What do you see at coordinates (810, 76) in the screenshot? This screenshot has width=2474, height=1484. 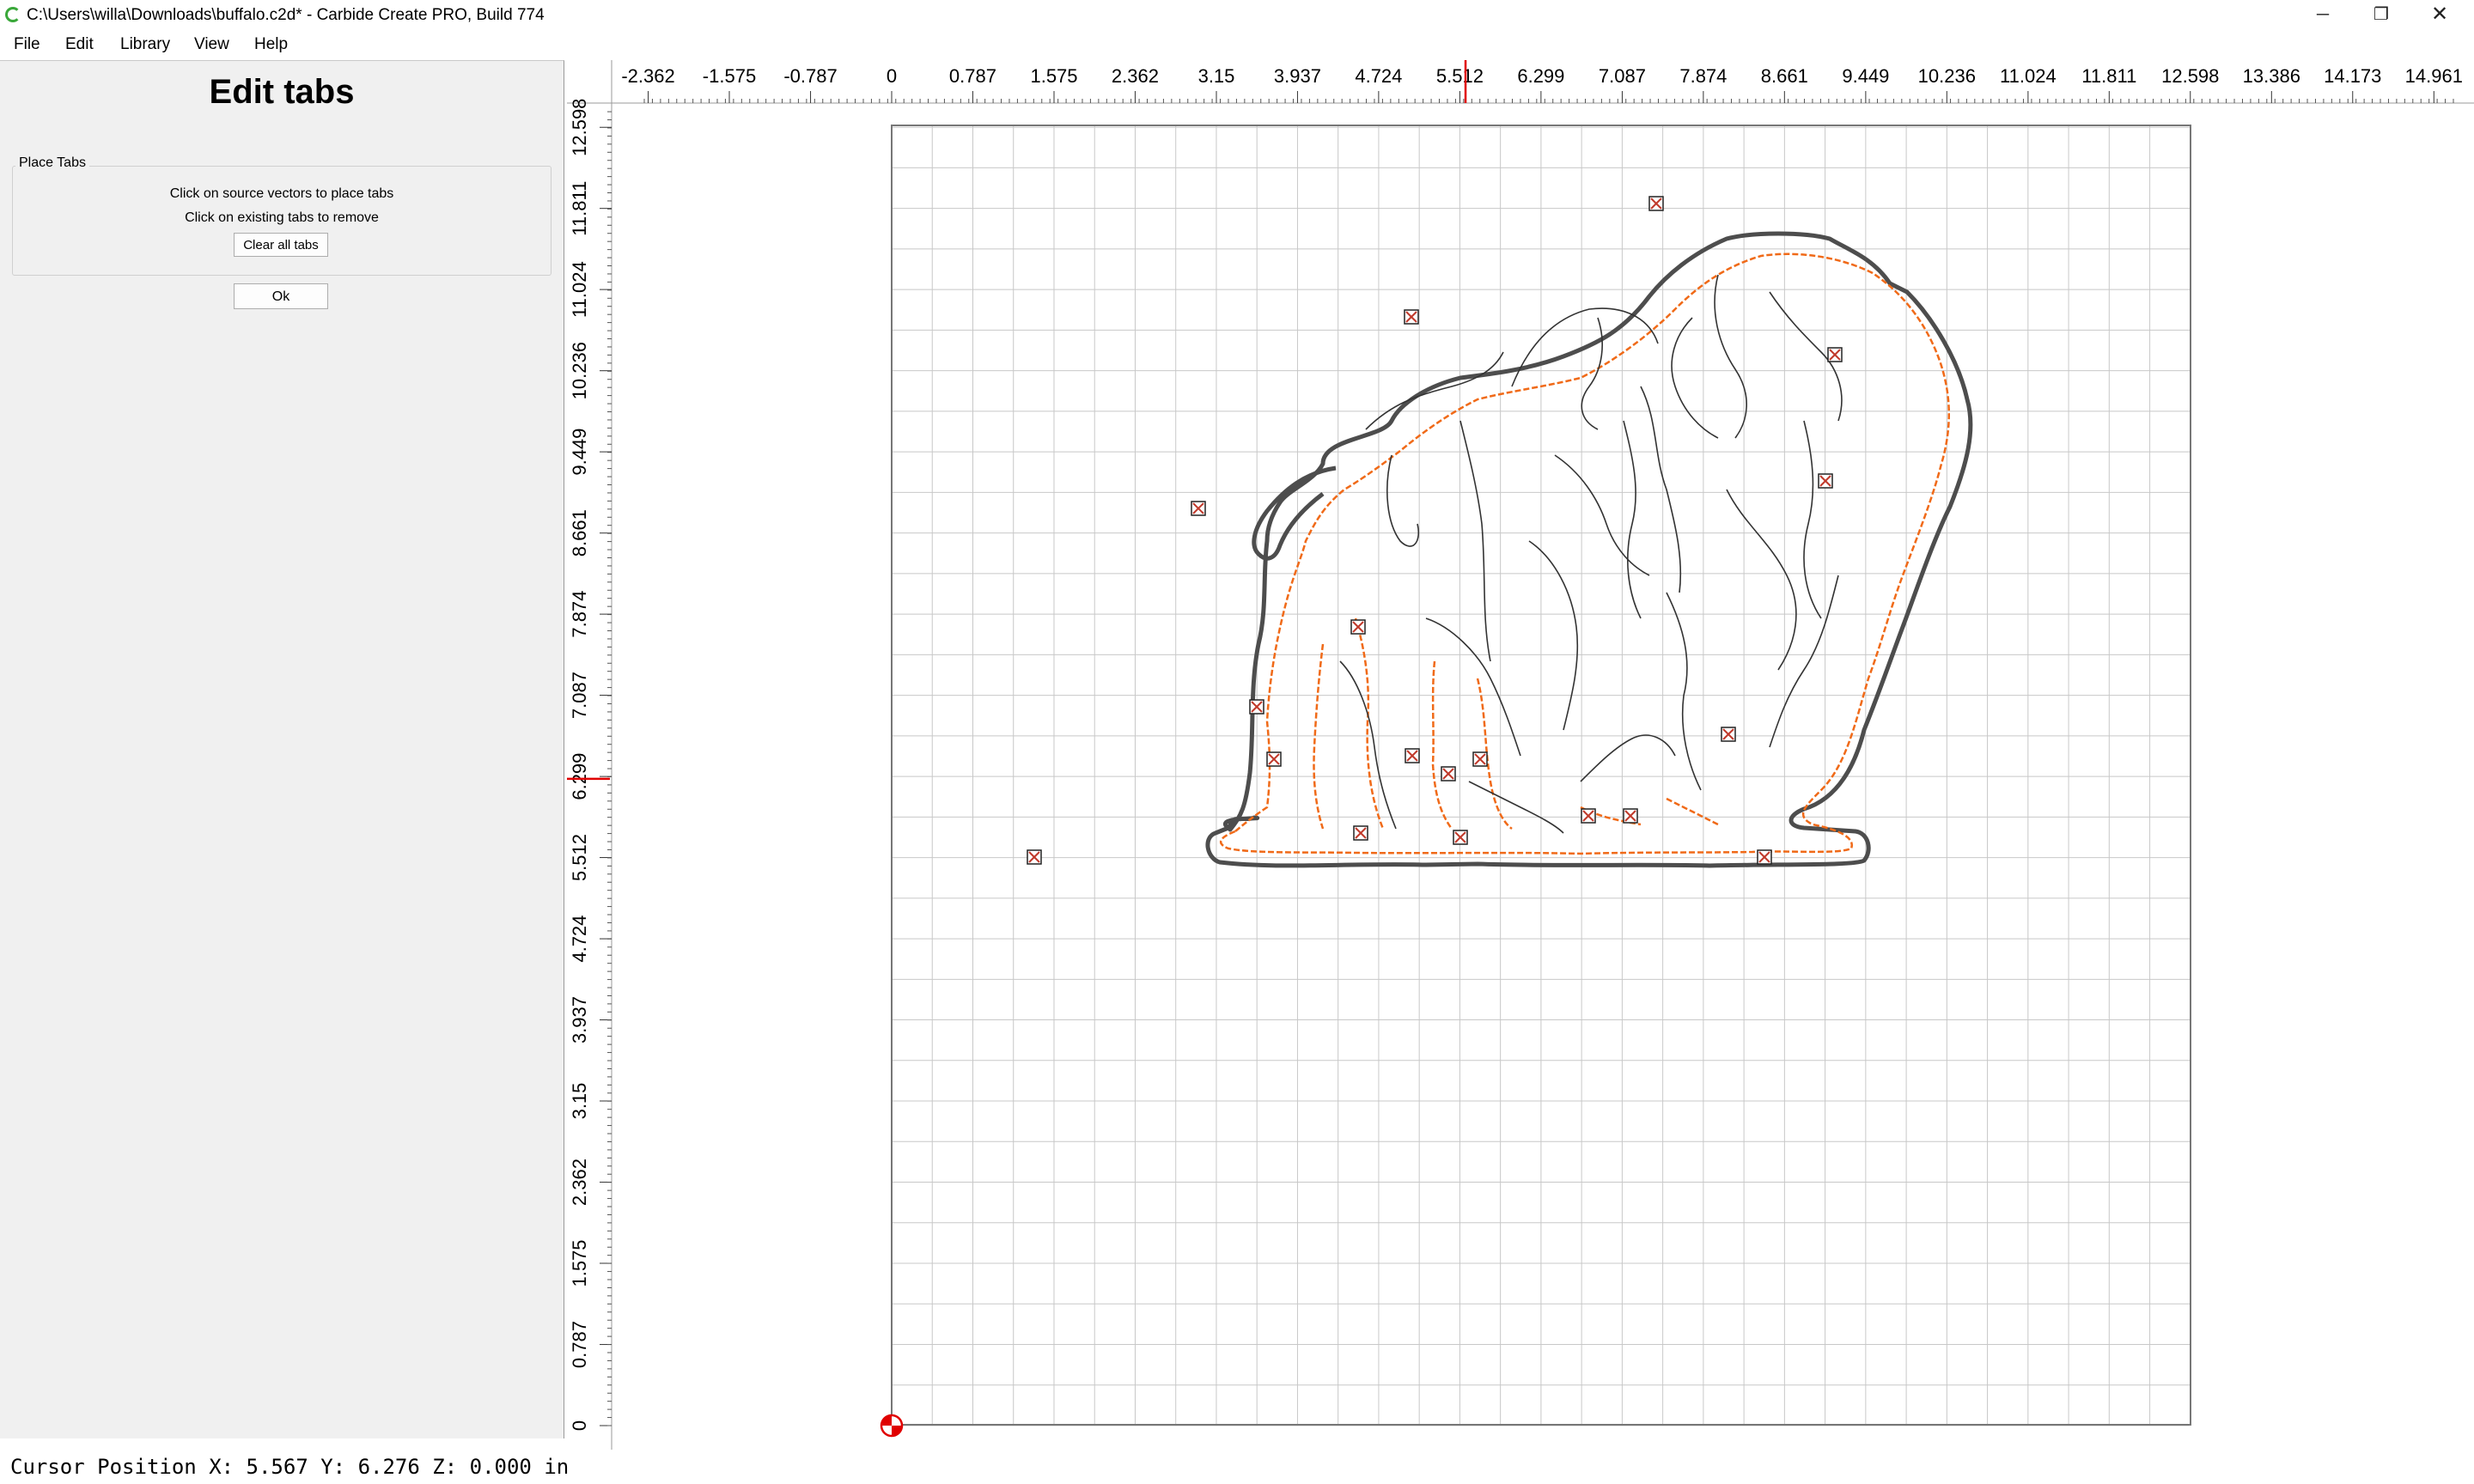 I see `ruler-label: -0.787` at bounding box center [810, 76].